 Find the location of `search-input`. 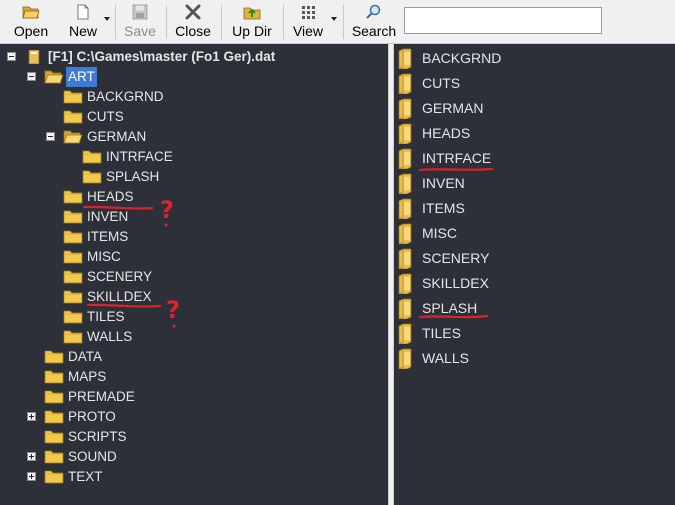

search-input is located at coordinates (503, 20).